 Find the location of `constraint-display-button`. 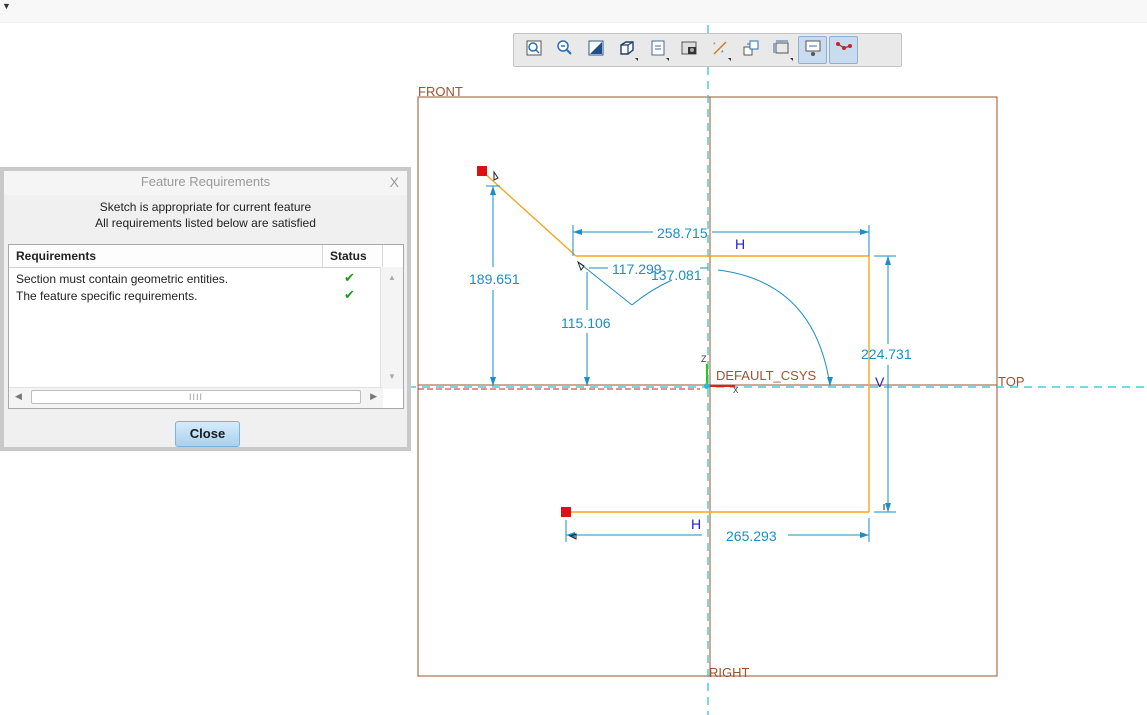

constraint-display-button is located at coordinates (812, 50).